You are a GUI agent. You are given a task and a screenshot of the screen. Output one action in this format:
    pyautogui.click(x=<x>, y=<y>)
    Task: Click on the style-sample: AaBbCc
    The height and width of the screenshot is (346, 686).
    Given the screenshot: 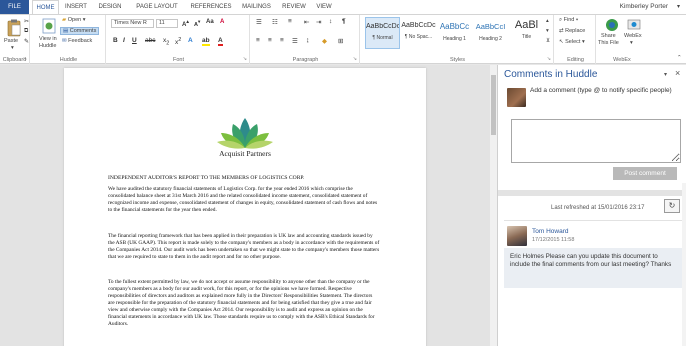 What is the action you would take?
    pyautogui.click(x=454, y=26)
    